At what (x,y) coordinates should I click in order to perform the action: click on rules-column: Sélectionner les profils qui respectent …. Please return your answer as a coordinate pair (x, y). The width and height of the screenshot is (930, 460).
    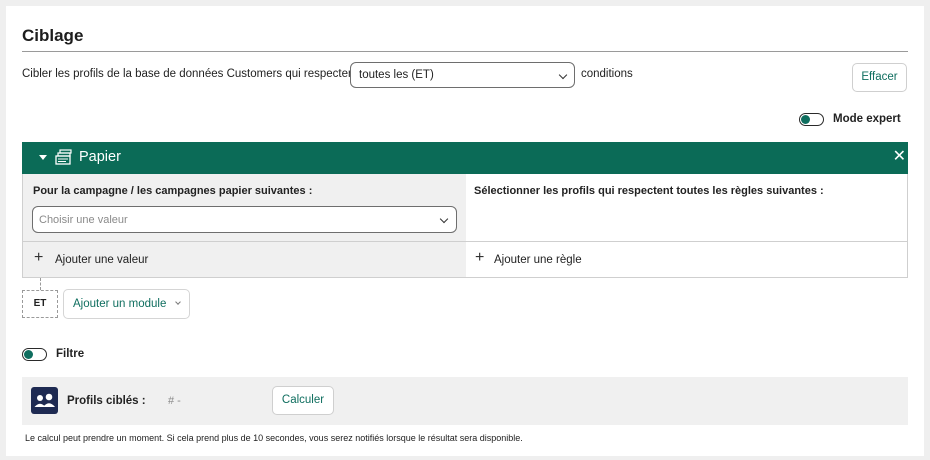
    Looking at the image, I should click on (686, 225).